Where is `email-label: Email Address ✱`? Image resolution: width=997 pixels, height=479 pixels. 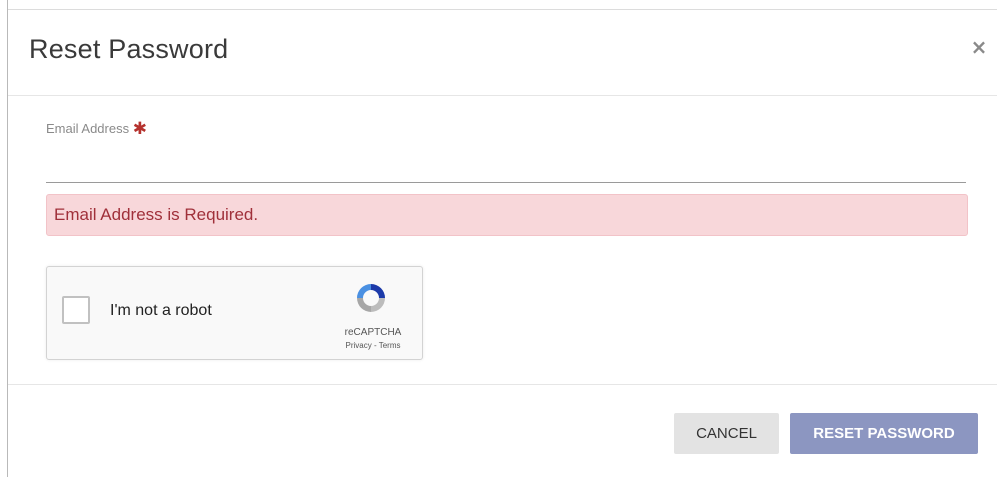
email-label: Email Address ✱ is located at coordinates (96, 128).